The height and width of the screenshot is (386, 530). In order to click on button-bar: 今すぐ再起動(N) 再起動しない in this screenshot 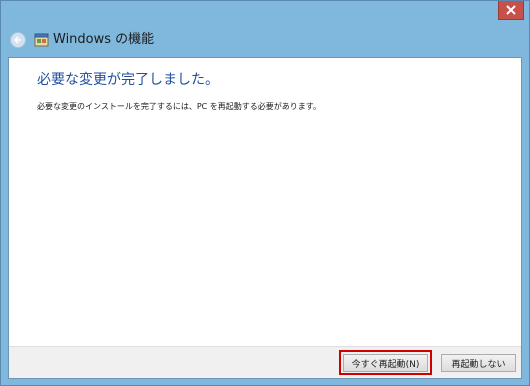, I will do `click(265, 362)`.